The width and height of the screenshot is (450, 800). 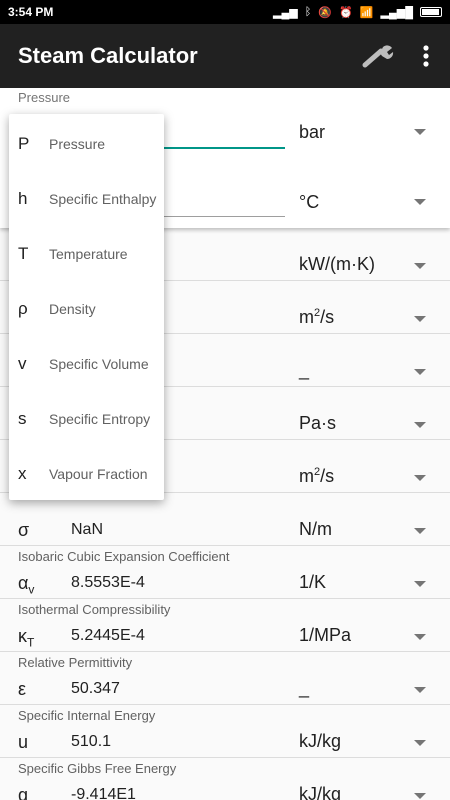 What do you see at coordinates (23, 198) in the screenshot?
I see `menu-item-symbol: h` at bounding box center [23, 198].